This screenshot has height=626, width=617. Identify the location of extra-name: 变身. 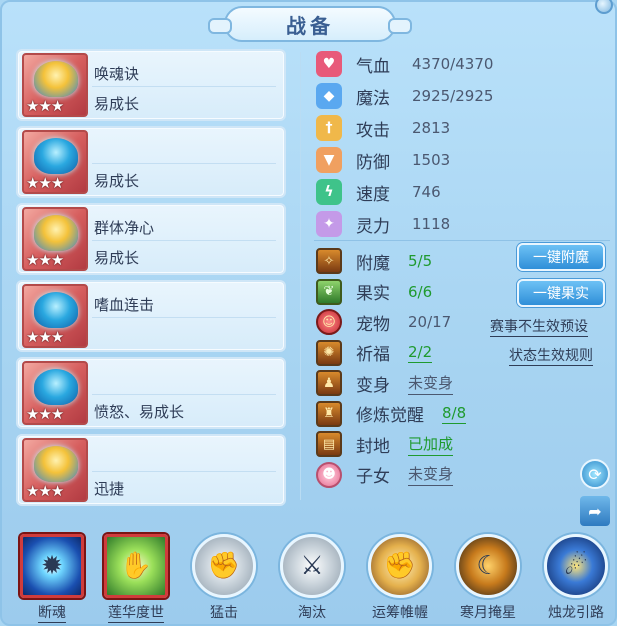
(373, 385).